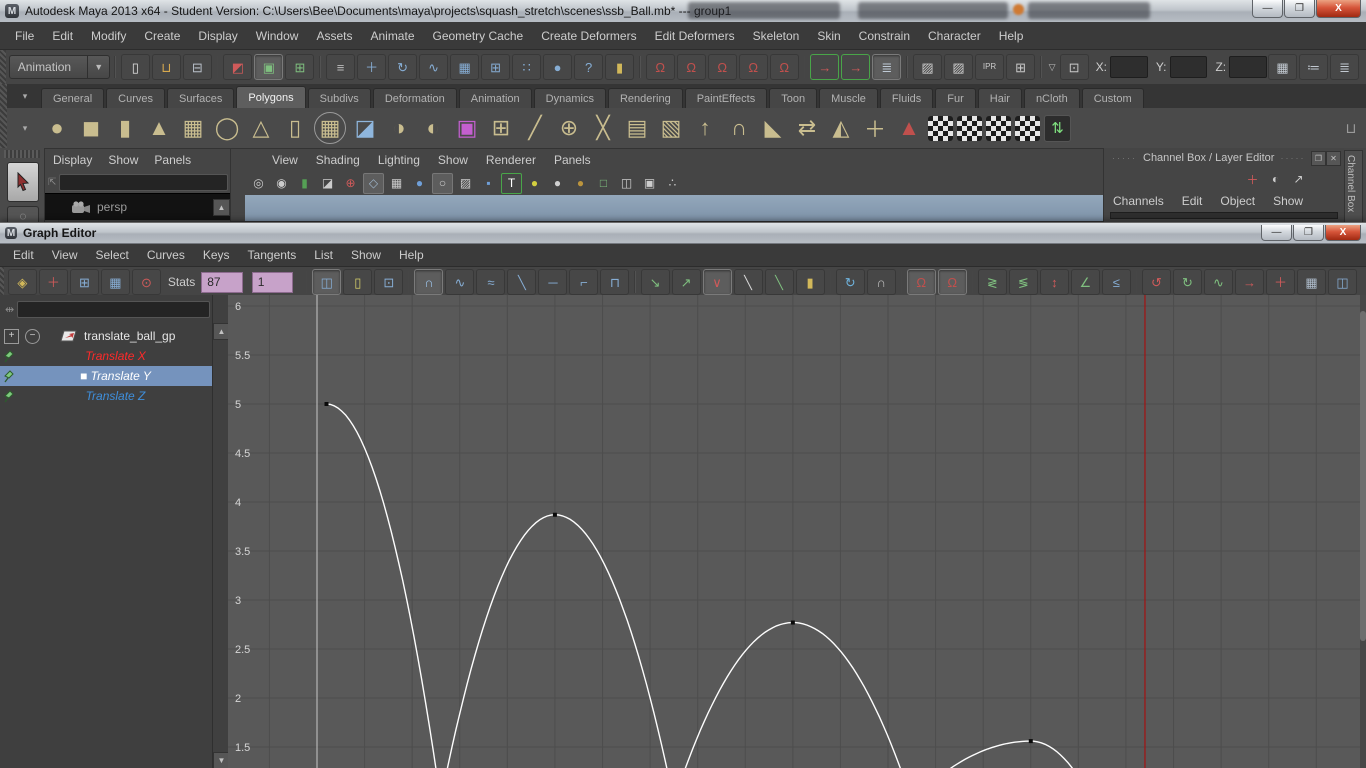 Image resolution: width=1366 pixels, height=768 pixels. I want to click on menu-create-deformers: Create Deformers, so click(588, 36).